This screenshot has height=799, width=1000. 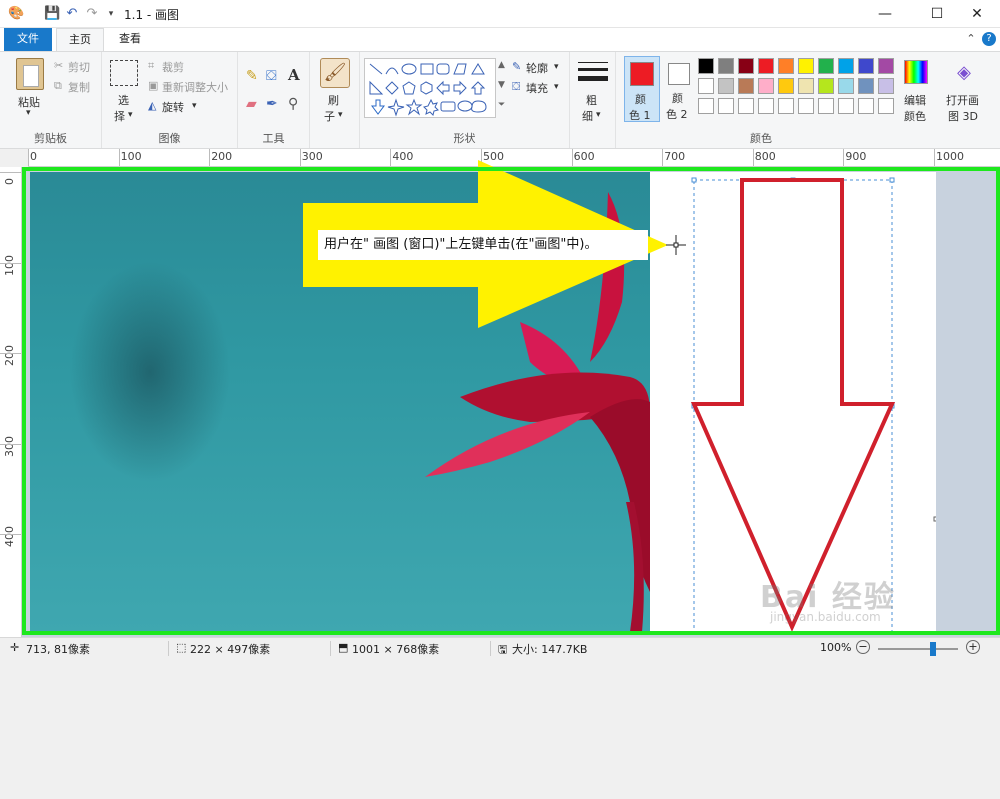 What do you see at coordinates (52, 14) in the screenshot?
I see `save-icon: 💾` at bounding box center [52, 14].